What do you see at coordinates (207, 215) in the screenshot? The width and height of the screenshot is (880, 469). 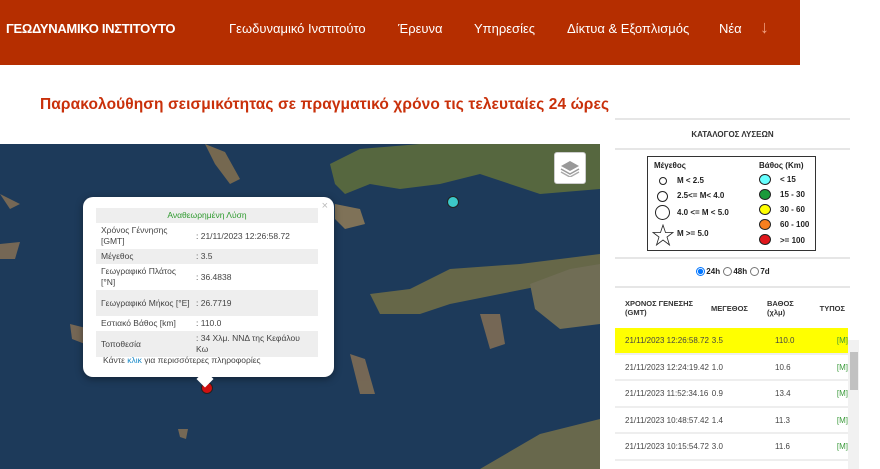 I see `popup-heading: Αναθεωρημένη Λύση` at bounding box center [207, 215].